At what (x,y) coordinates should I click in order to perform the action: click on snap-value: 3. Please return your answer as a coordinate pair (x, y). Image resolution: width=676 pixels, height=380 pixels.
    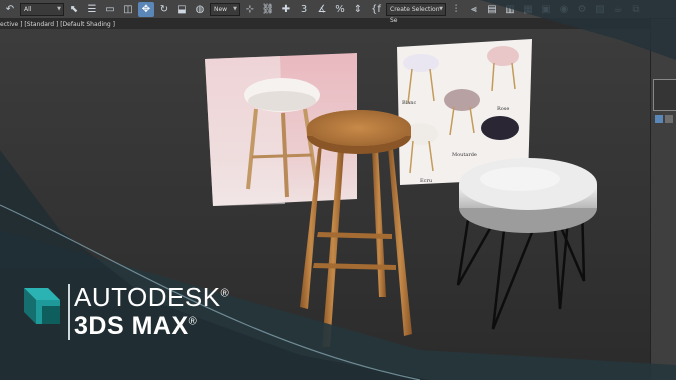
    Looking at the image, I should click on (304, 9).